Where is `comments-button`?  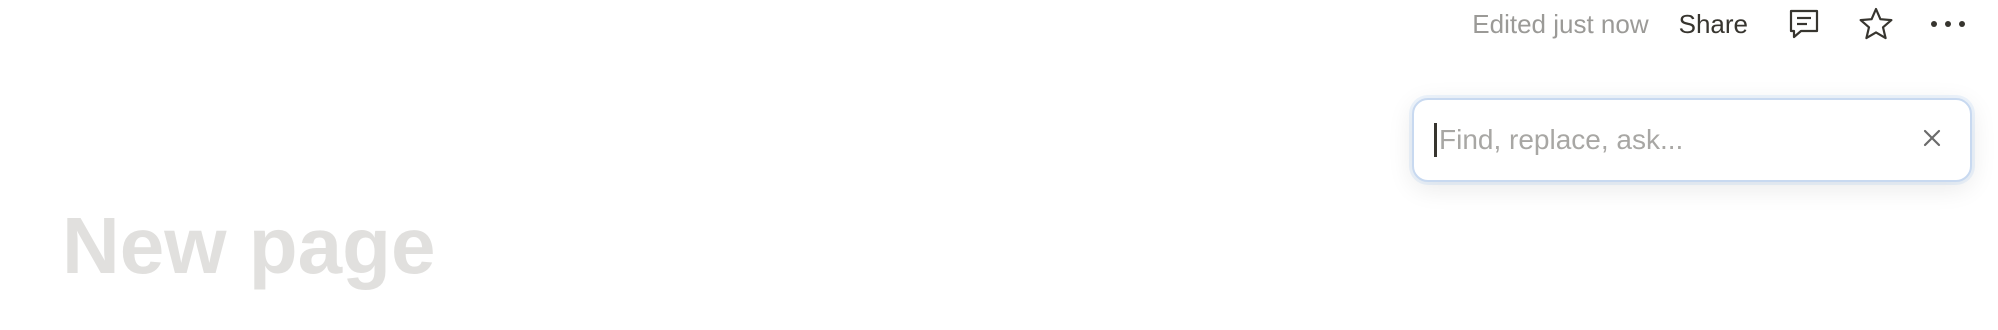
comments-button is located at coordinates (1804, 24).